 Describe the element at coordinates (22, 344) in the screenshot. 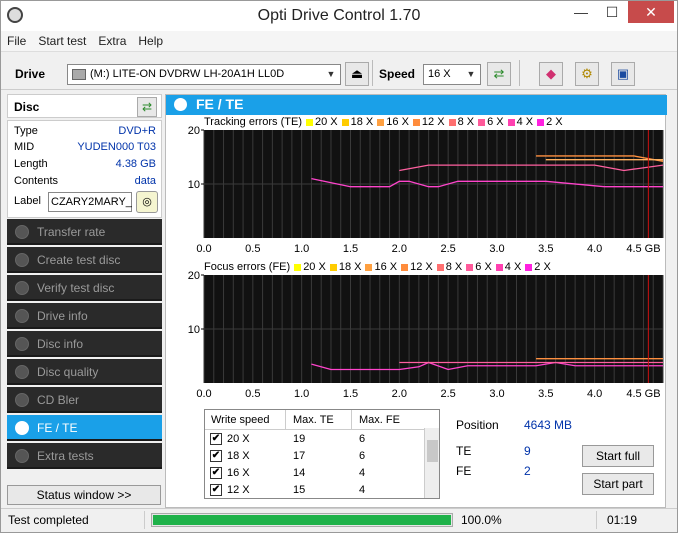

I see `disc-info-icon` at that location.